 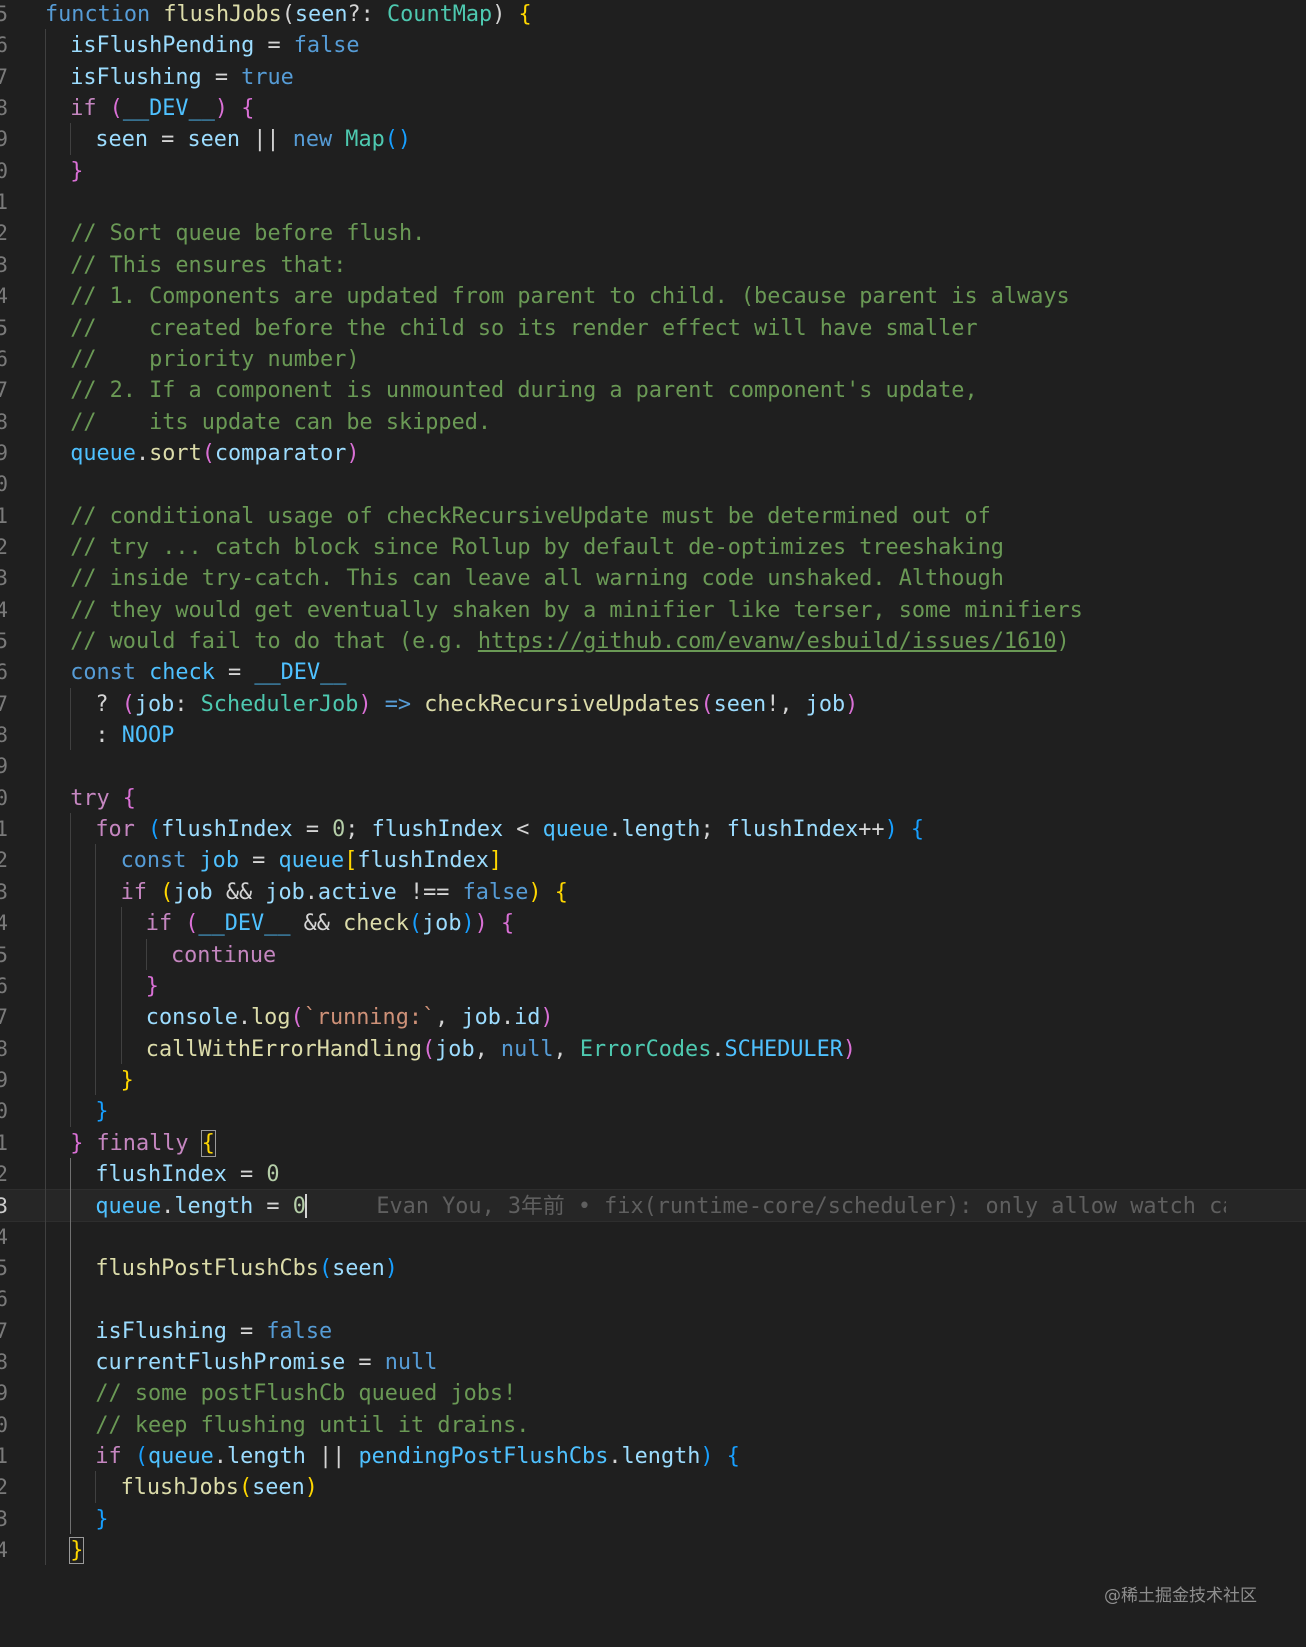 What do you see at coordinates (653, 422) in the screenshot?
I see `code-line: 8 // its update can be skipped.` at bounding box center [653, 422].